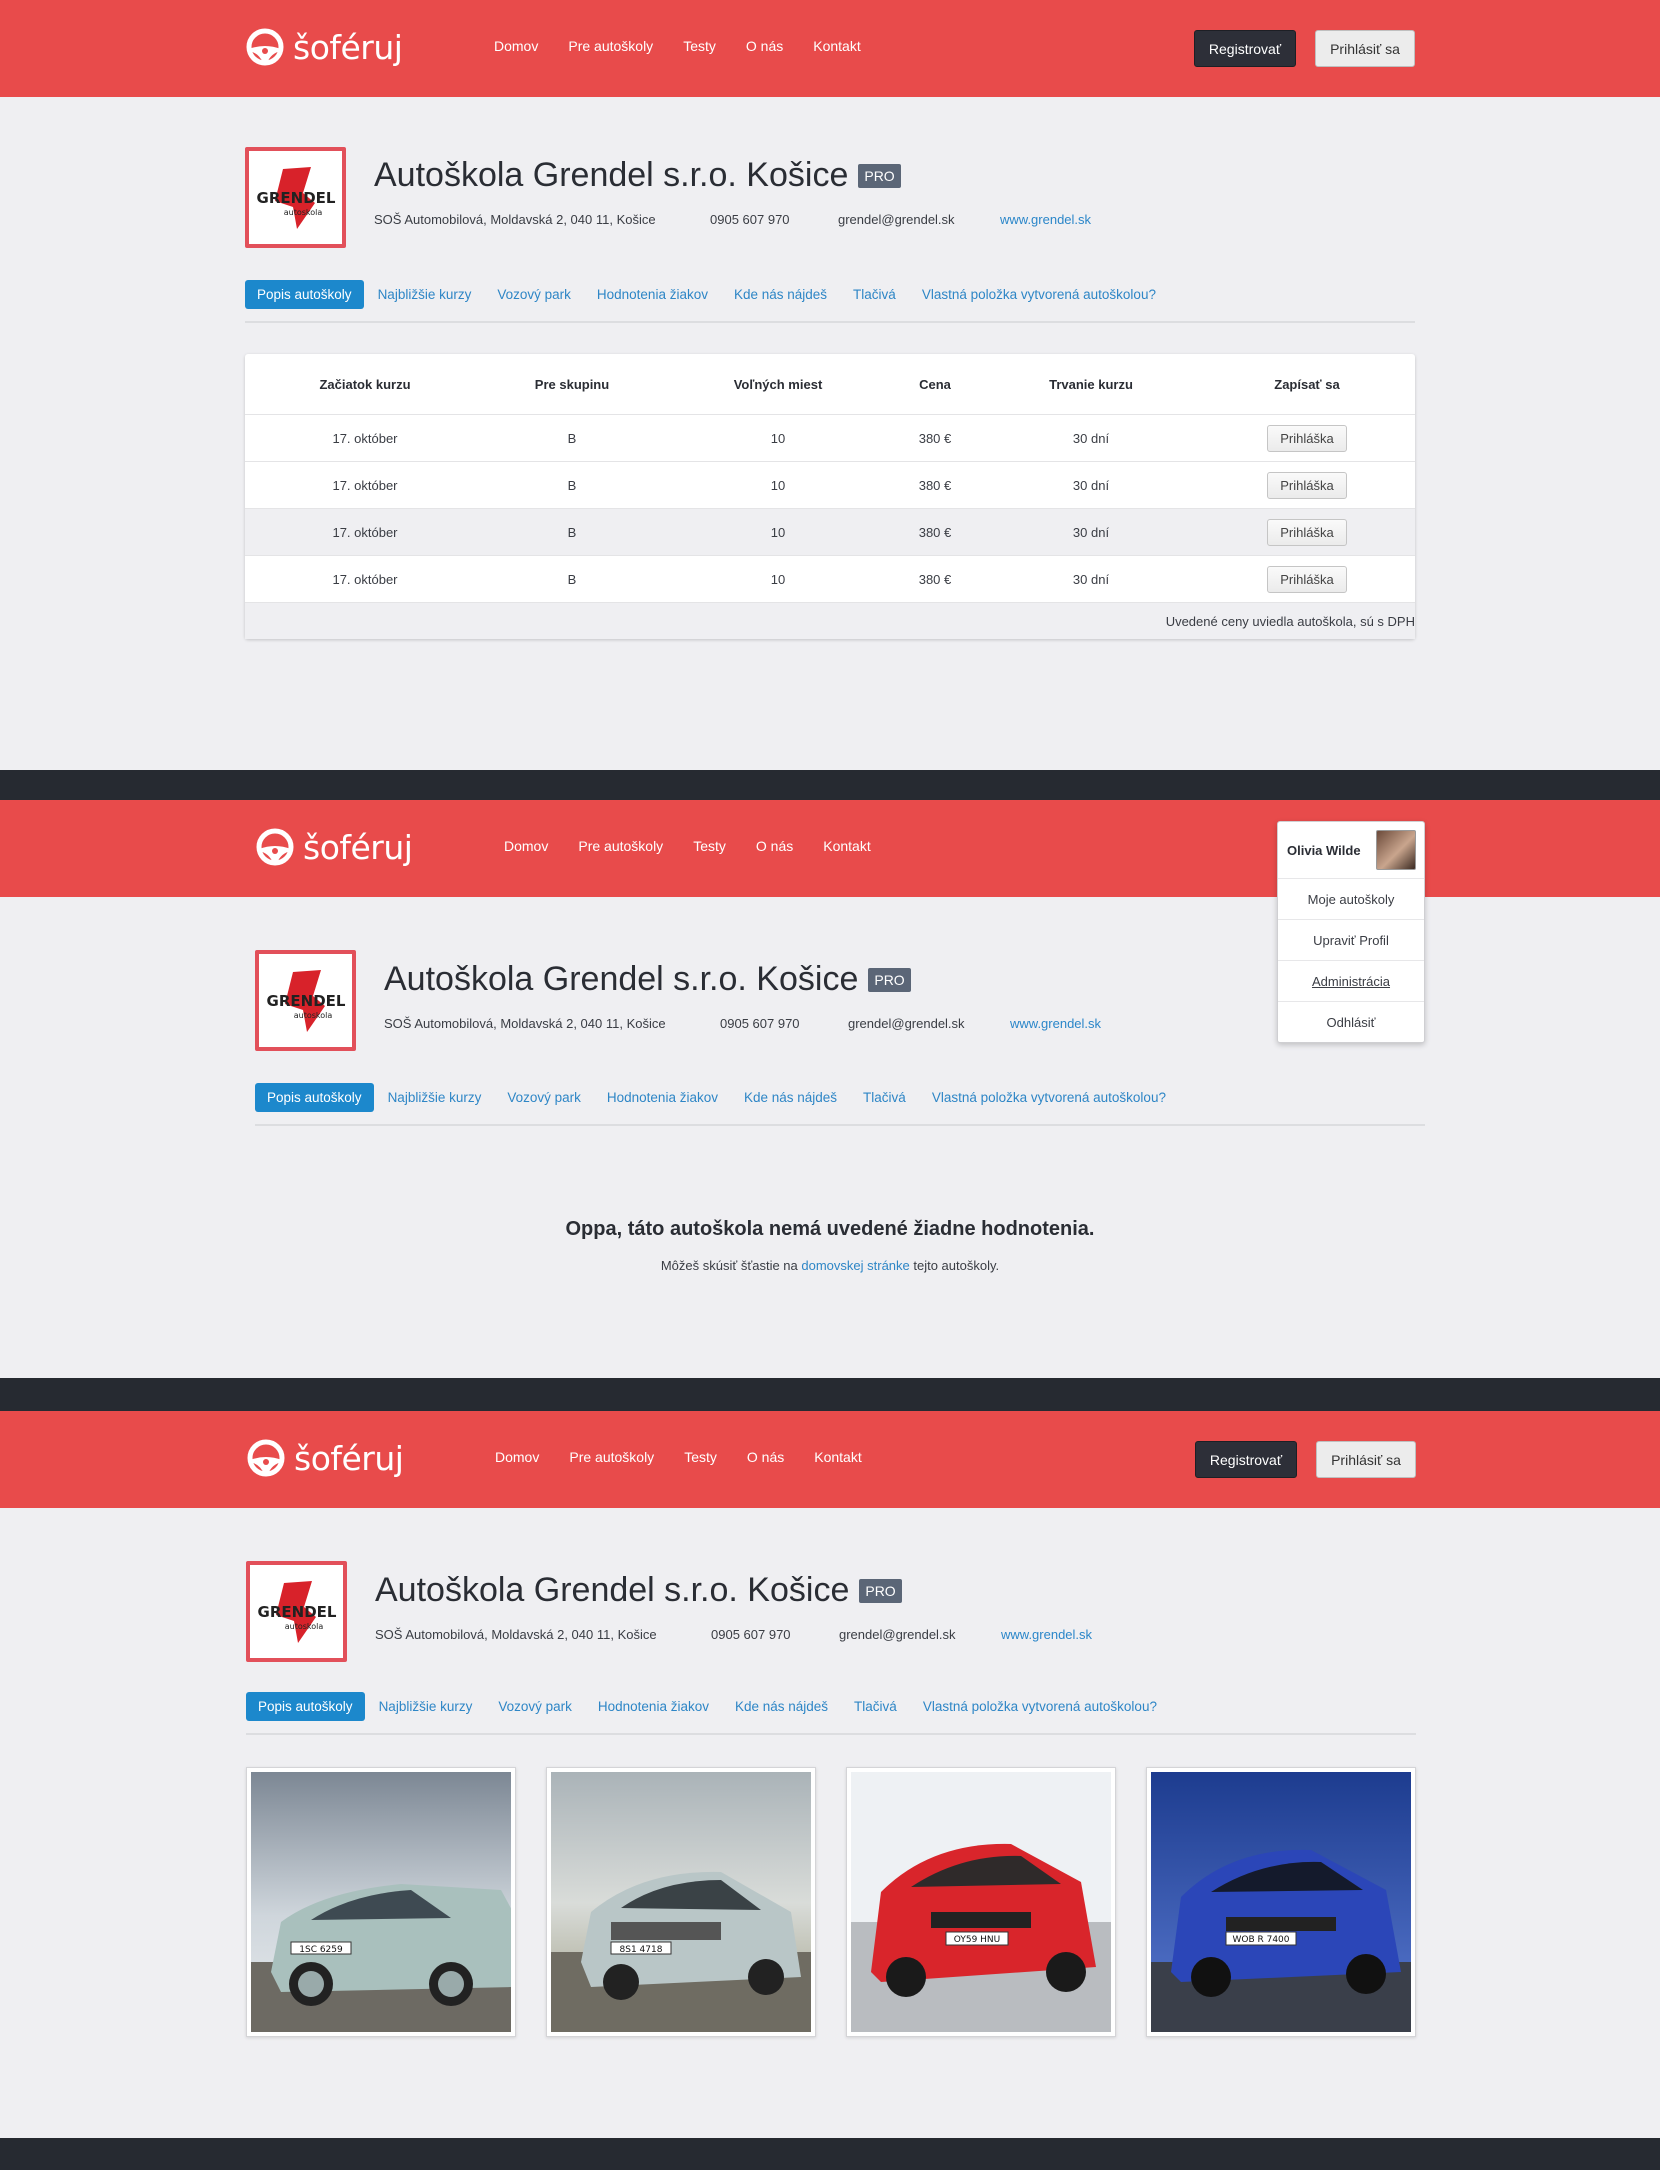 The width and height of the screenshot is (1660, 2170). What do you see at coordinates (977, 1940) in the screenshot?
I see `svg-text: OY59 HNU` at bounding box center [977, 1940].